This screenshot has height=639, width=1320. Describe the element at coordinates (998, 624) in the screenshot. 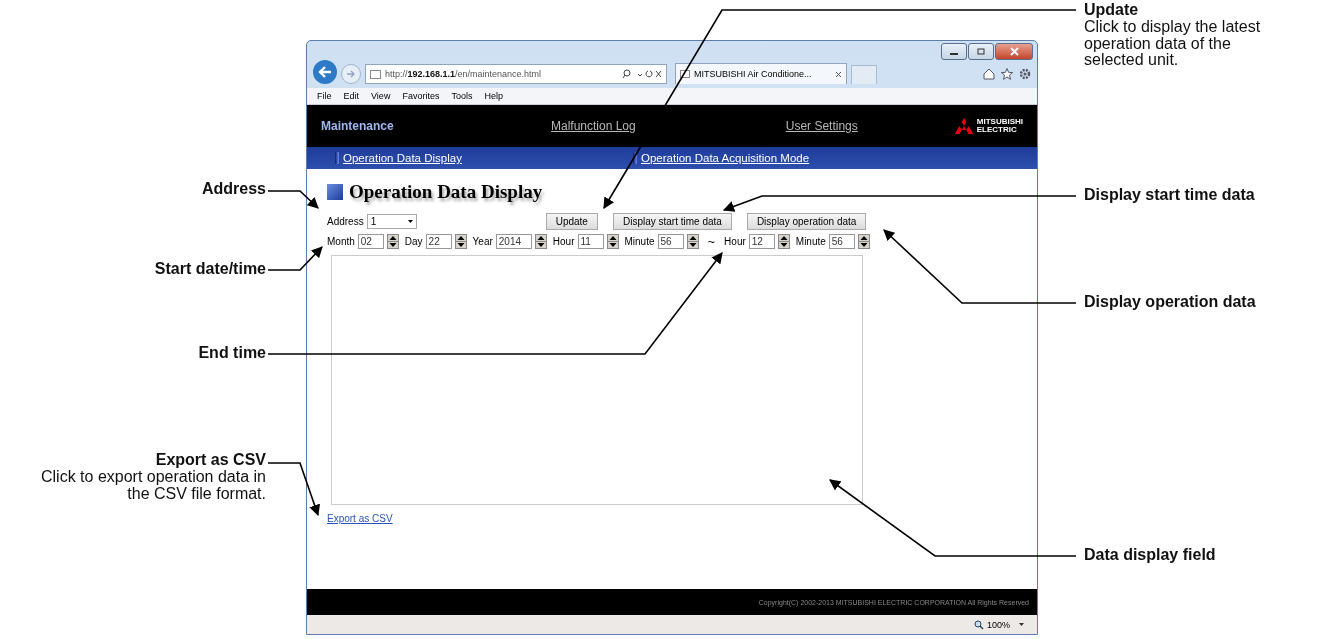

I see `zoom-level: 100%` at that location.